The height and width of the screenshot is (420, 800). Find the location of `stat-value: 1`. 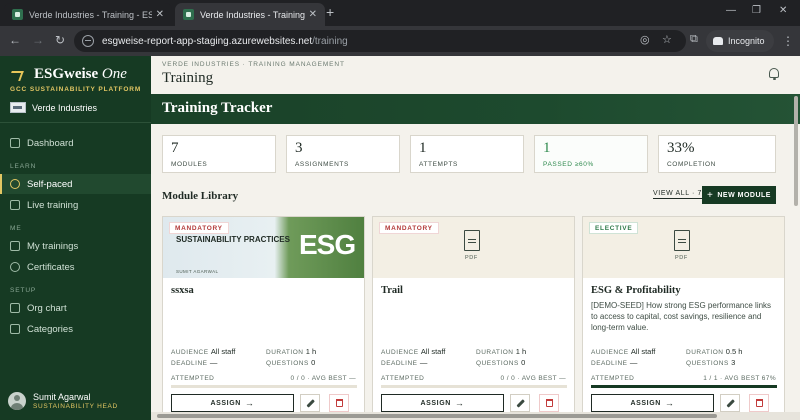

stat-value: 1 is located at coordinates (423, 148).